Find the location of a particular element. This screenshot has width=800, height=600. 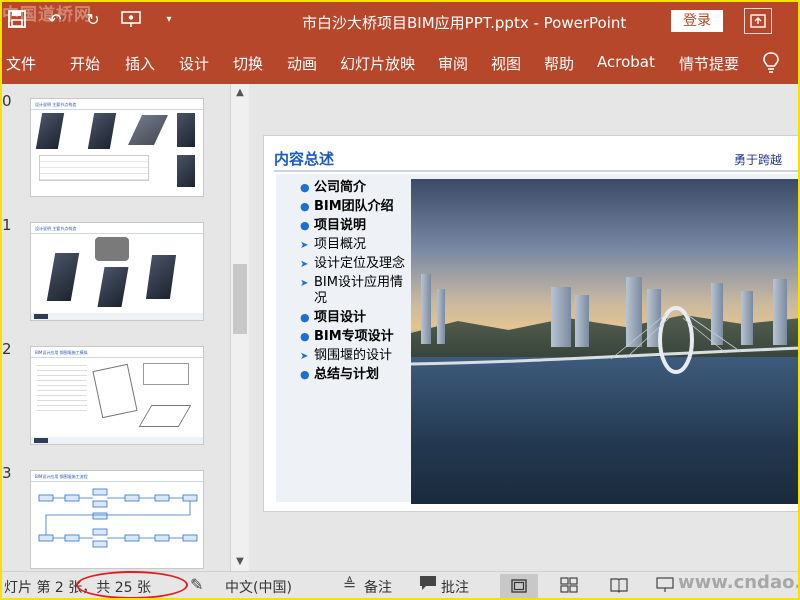

tab-storyboard: 情节提要 is located at coordinates (709, 63).